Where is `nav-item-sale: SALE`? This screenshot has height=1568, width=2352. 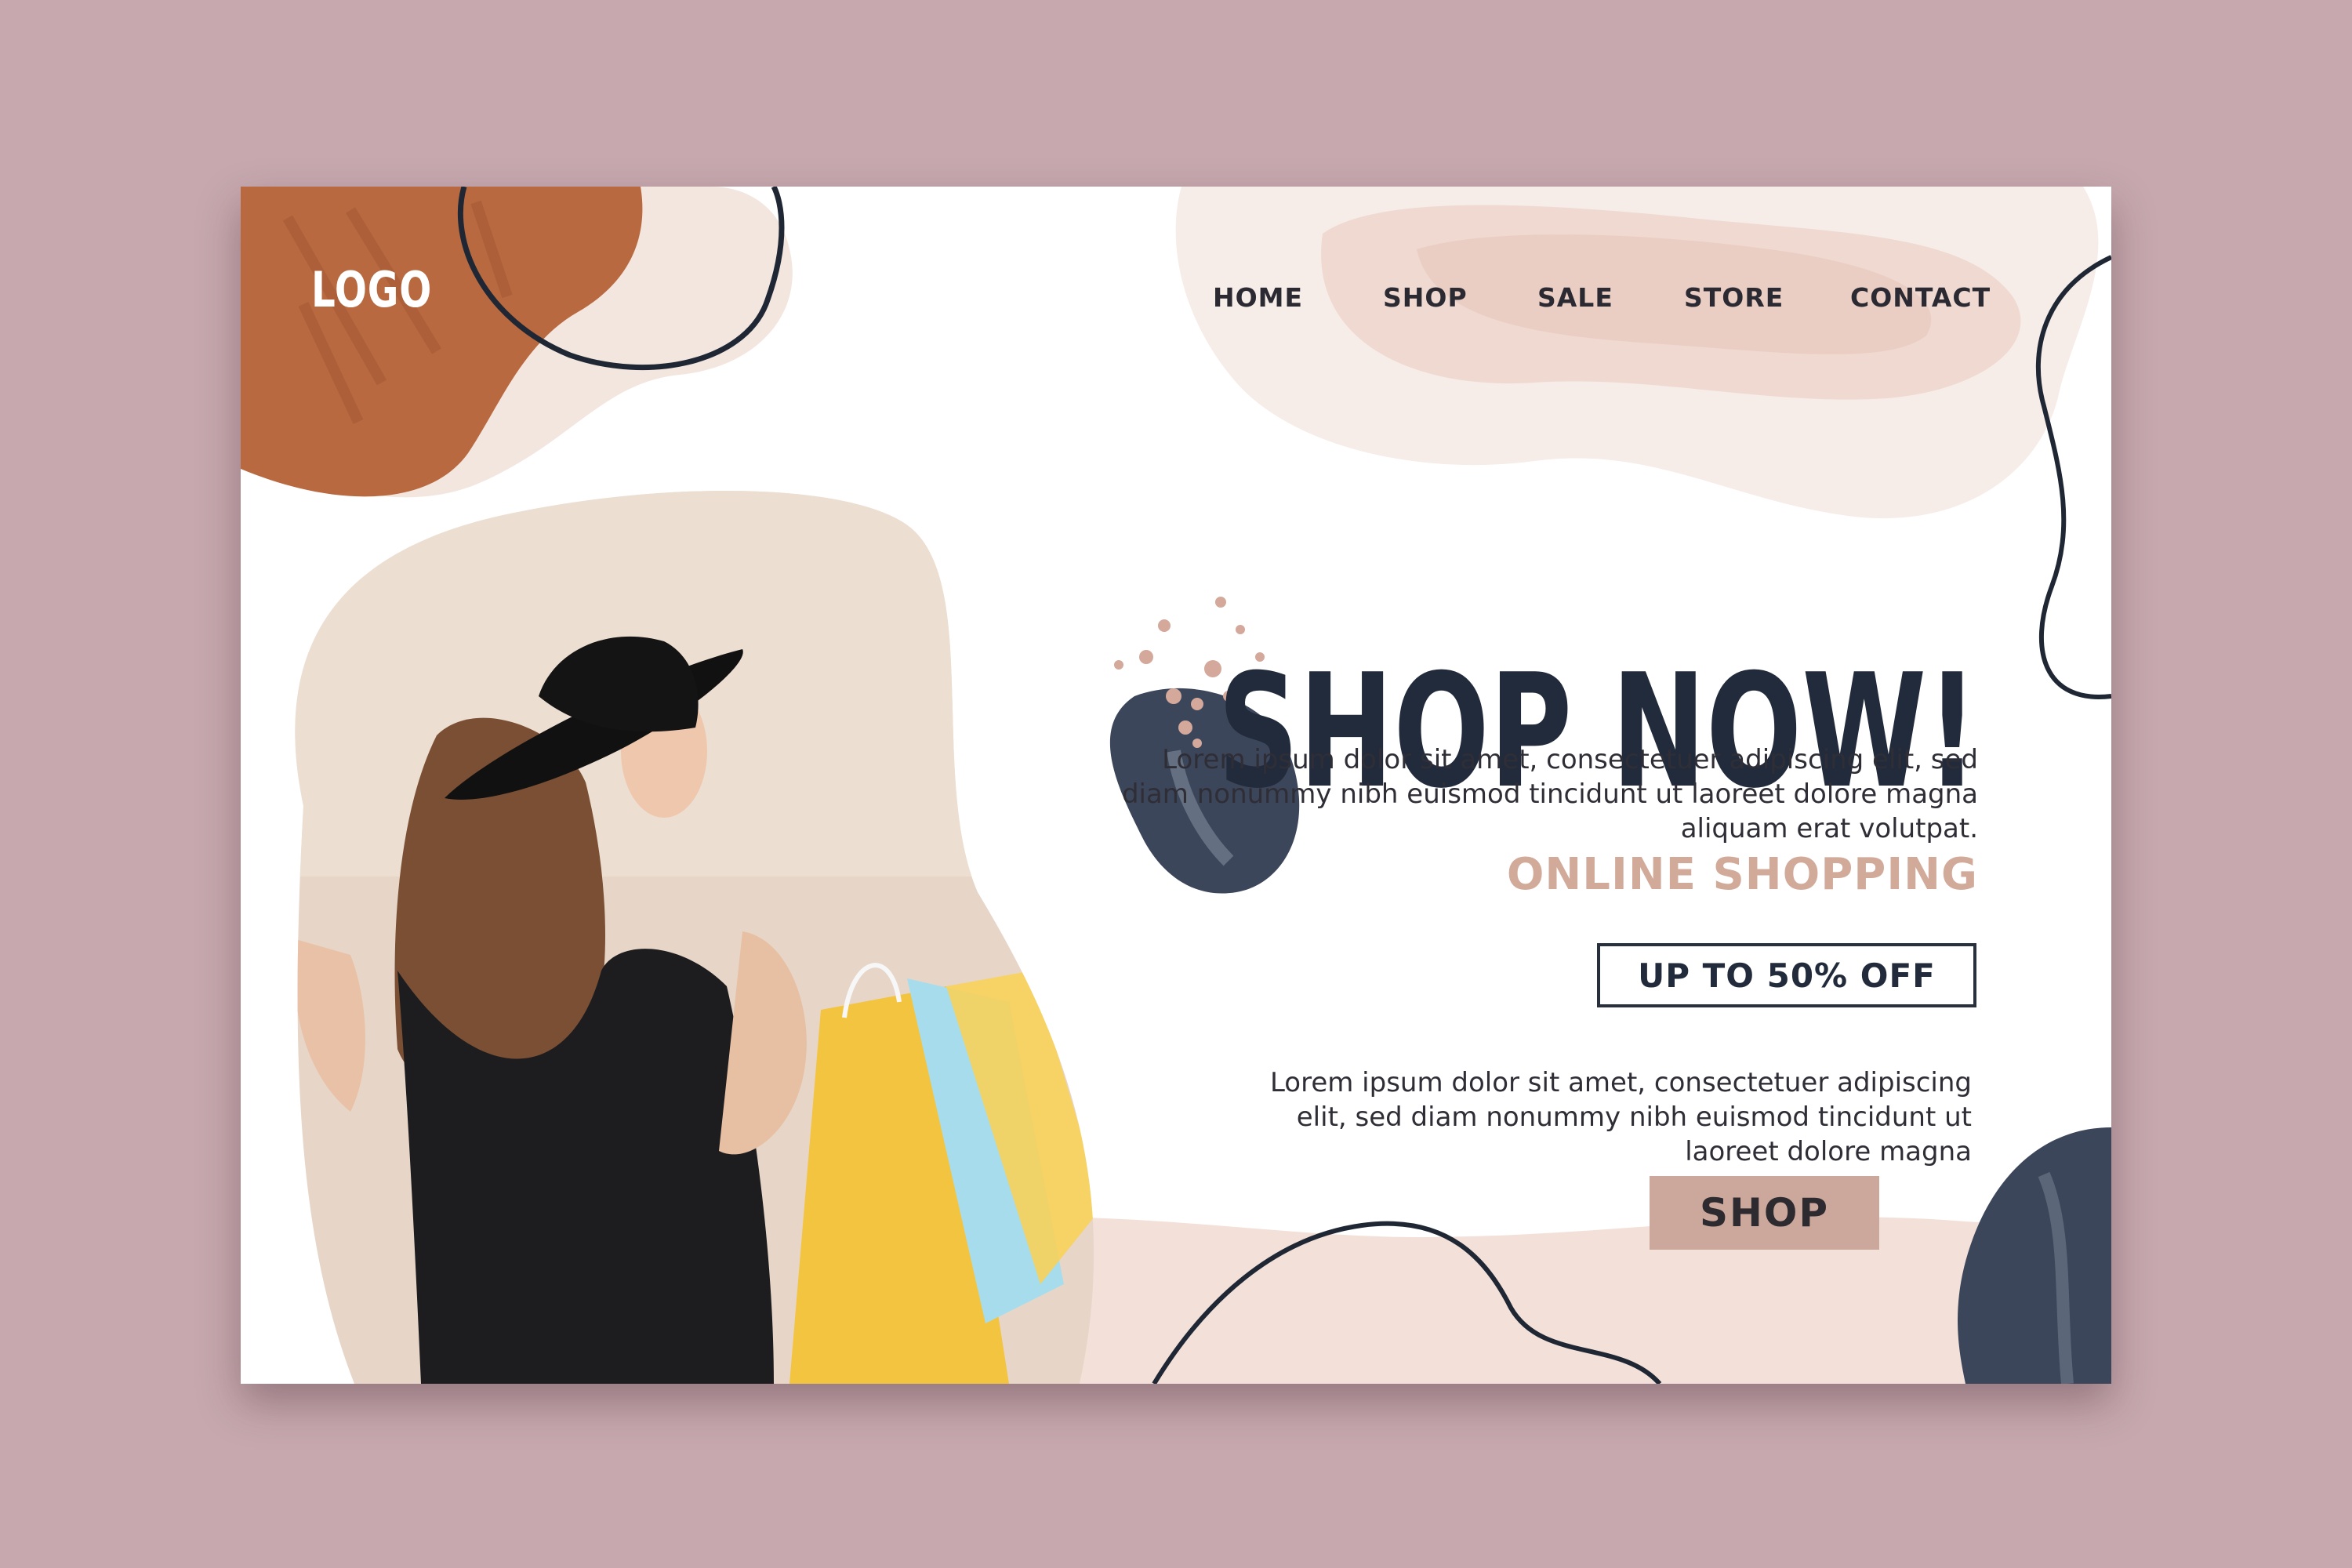
nav-item-sale: SALE is located at coordinates (1575, 297).